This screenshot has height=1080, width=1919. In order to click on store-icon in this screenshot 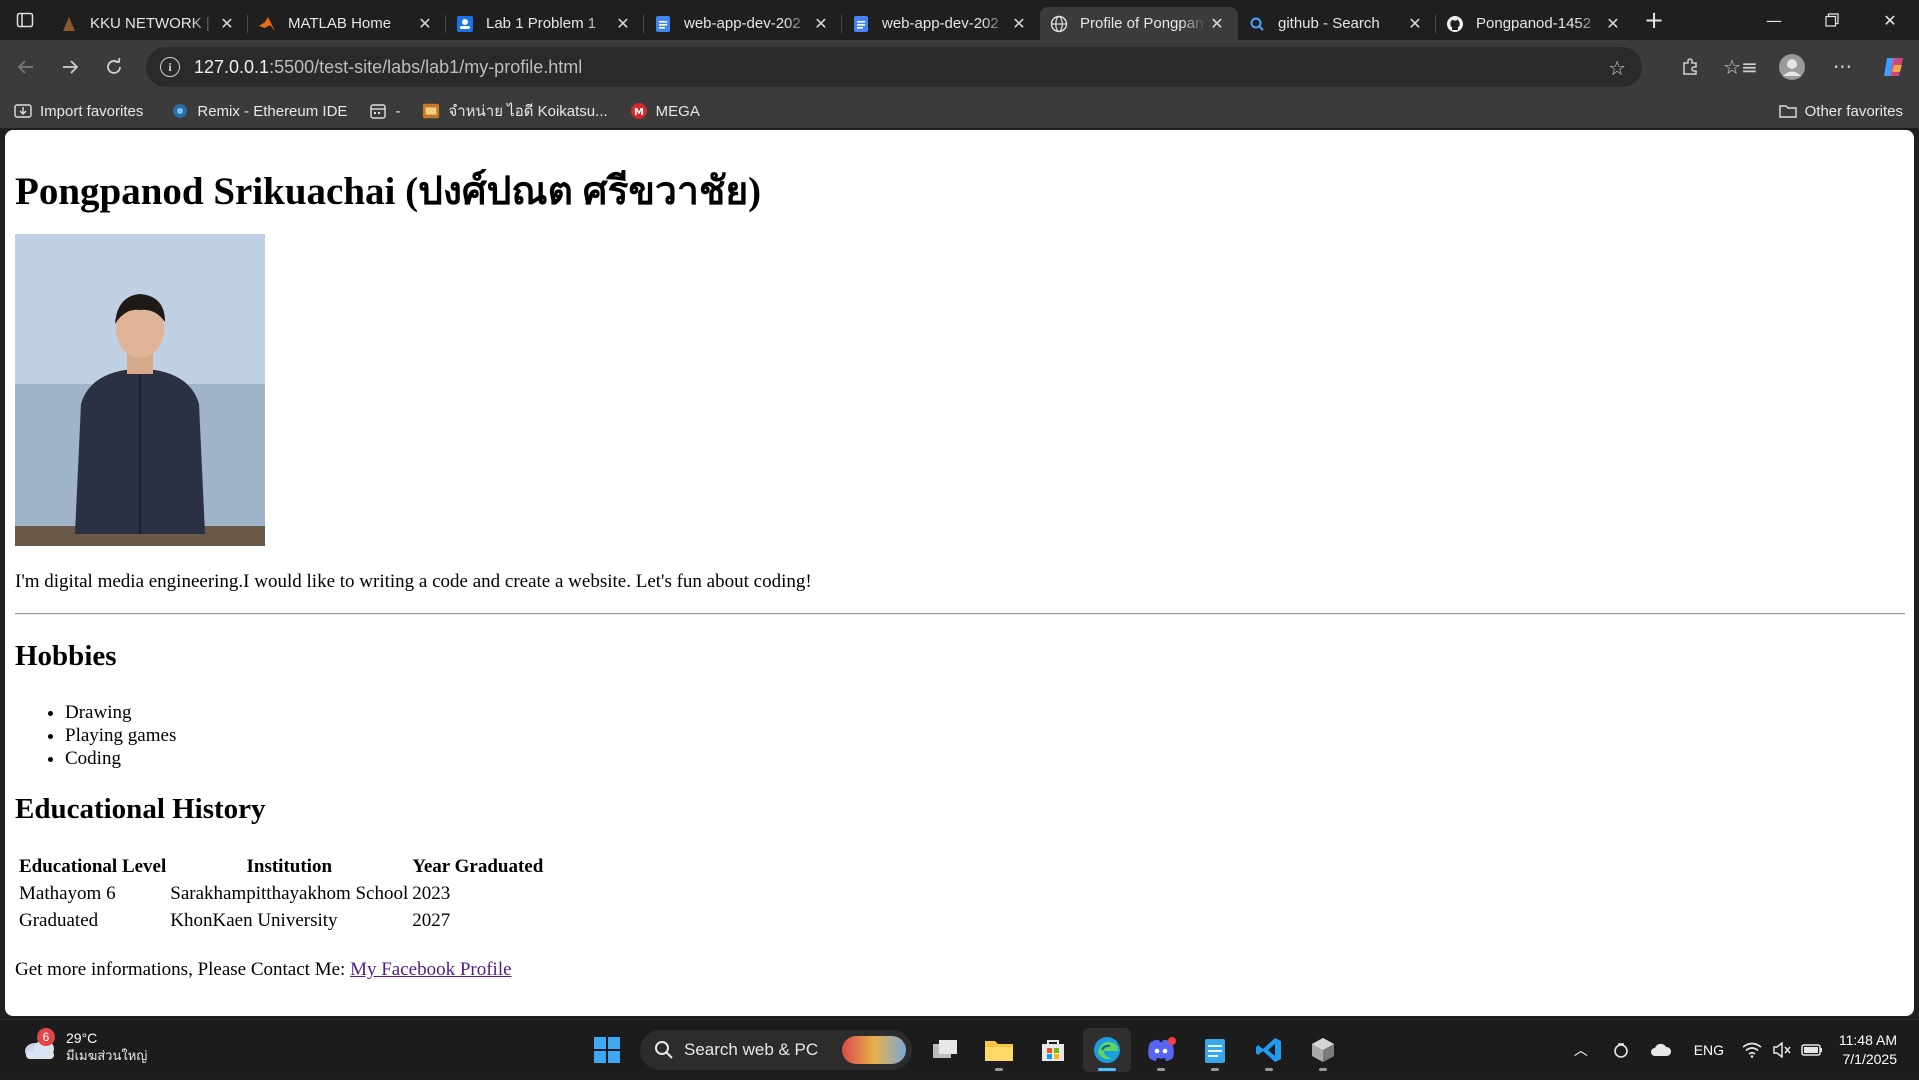, I will do `click(1053, 1050)`.